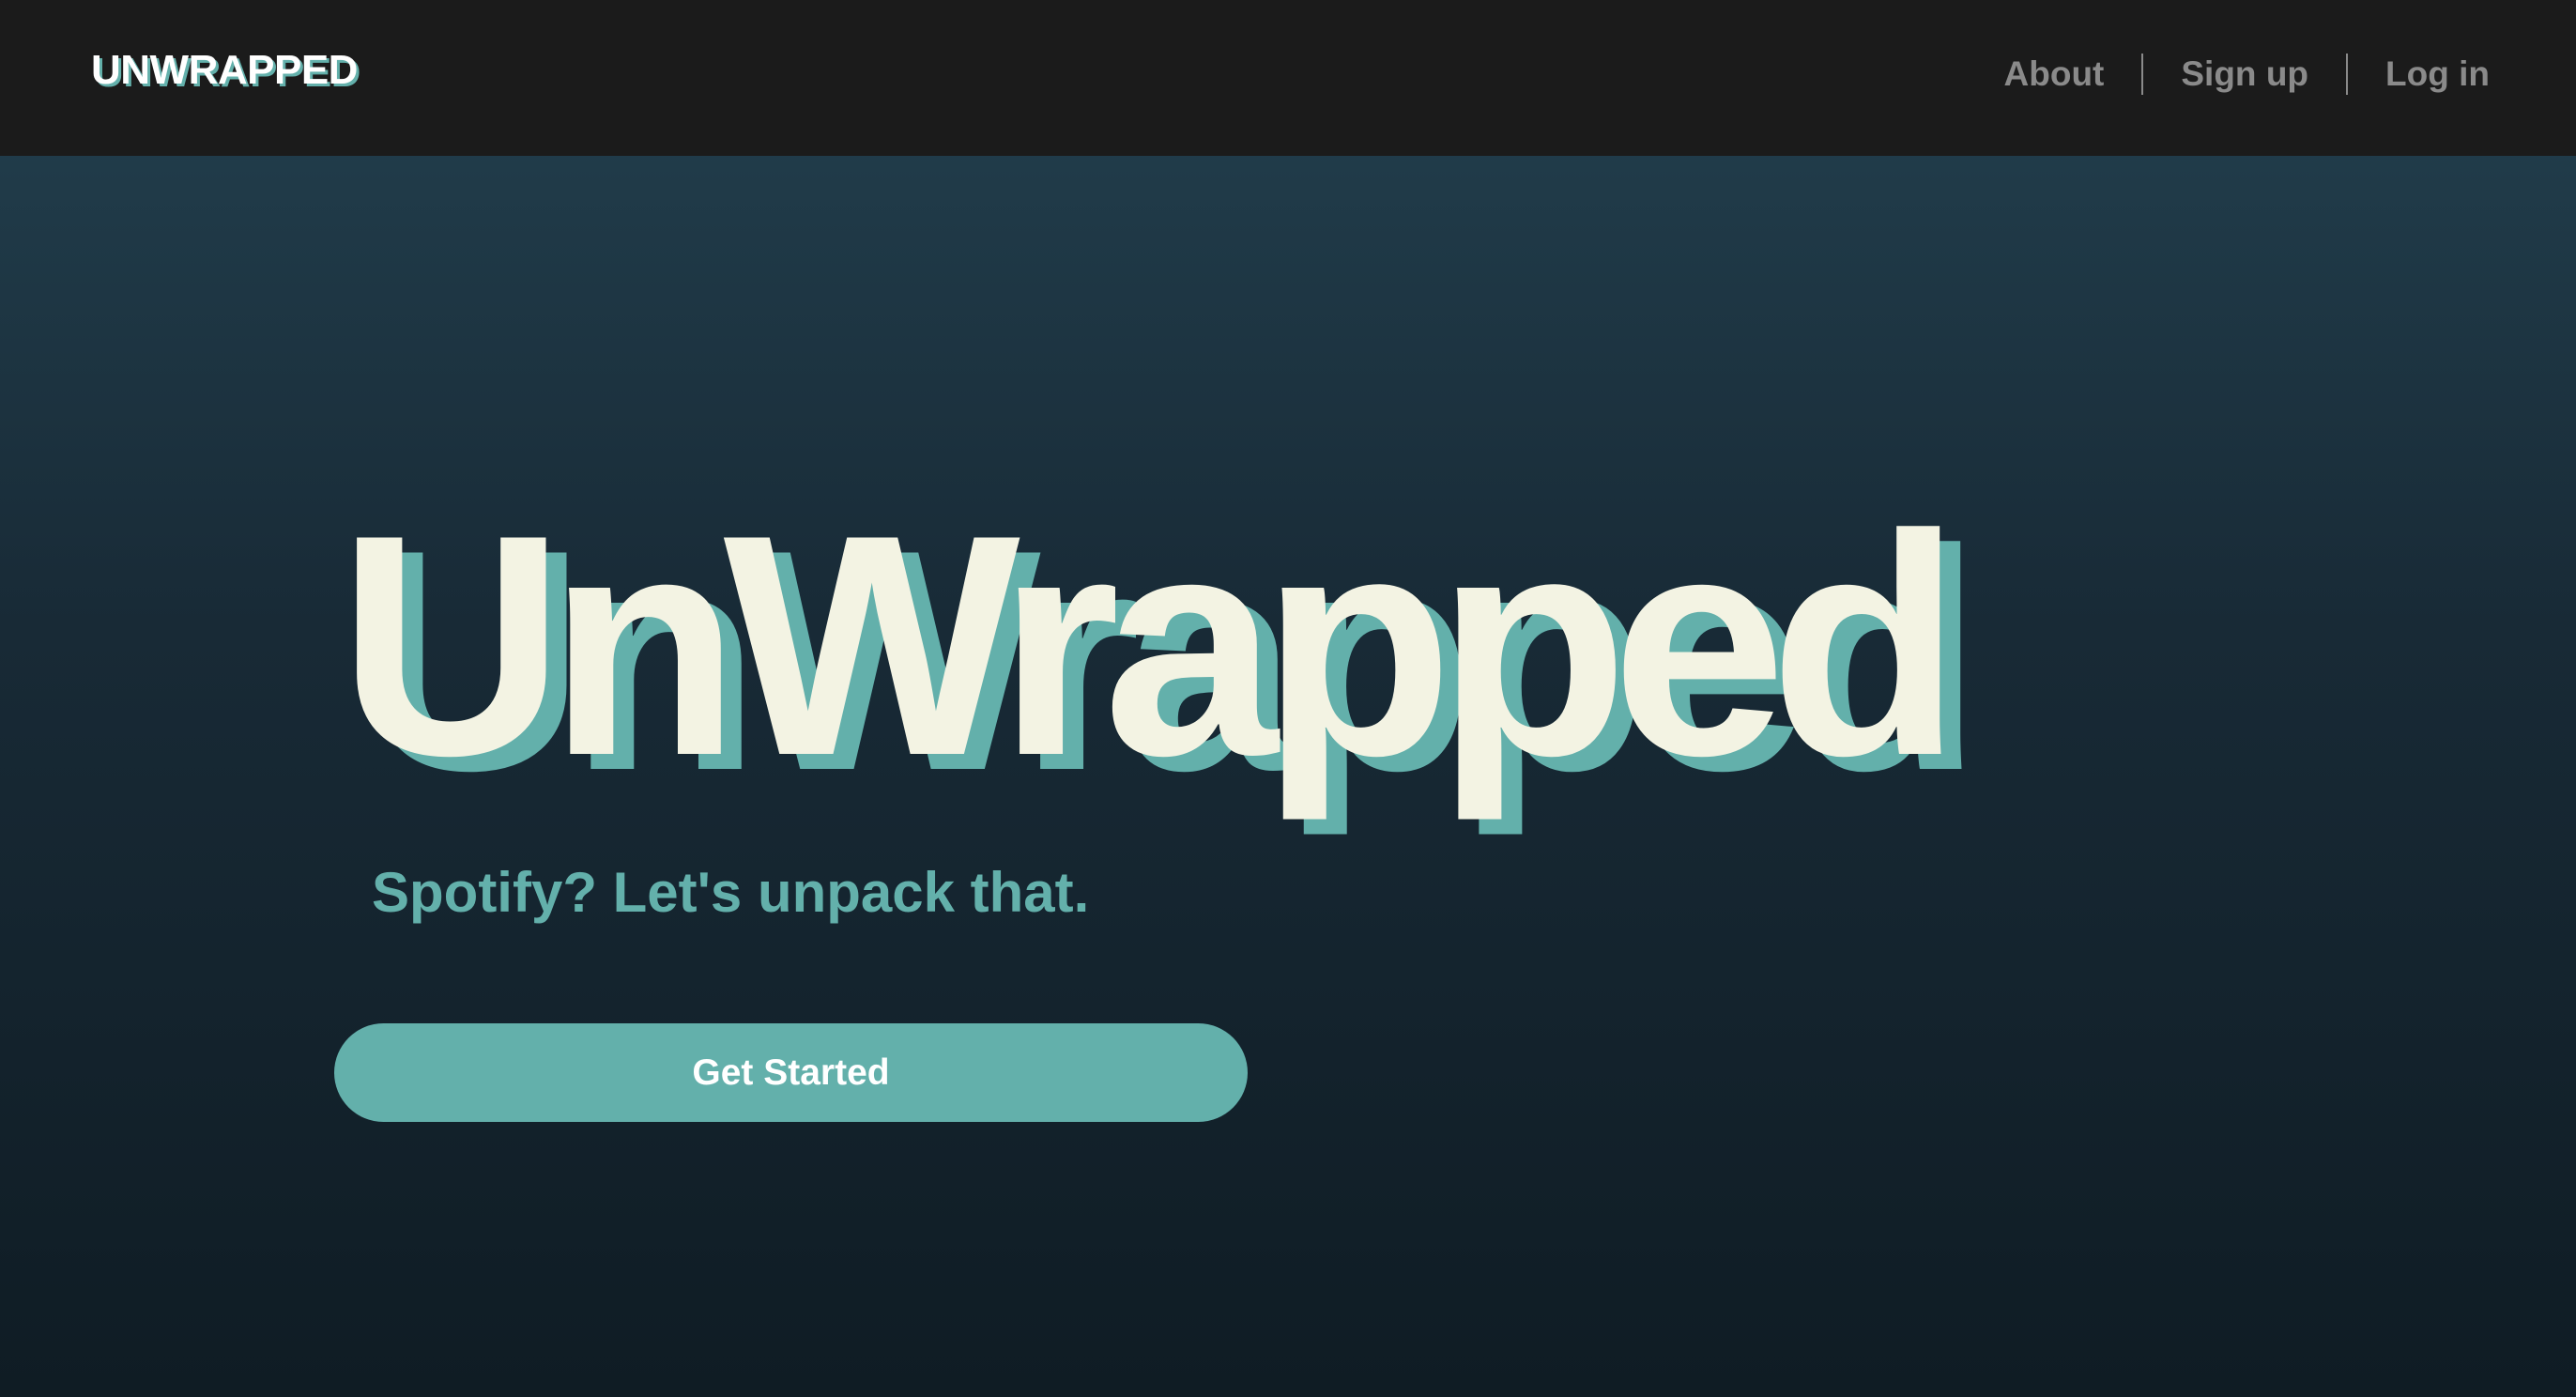  I want to click on nav-link-about: About, so click(2055, 74).